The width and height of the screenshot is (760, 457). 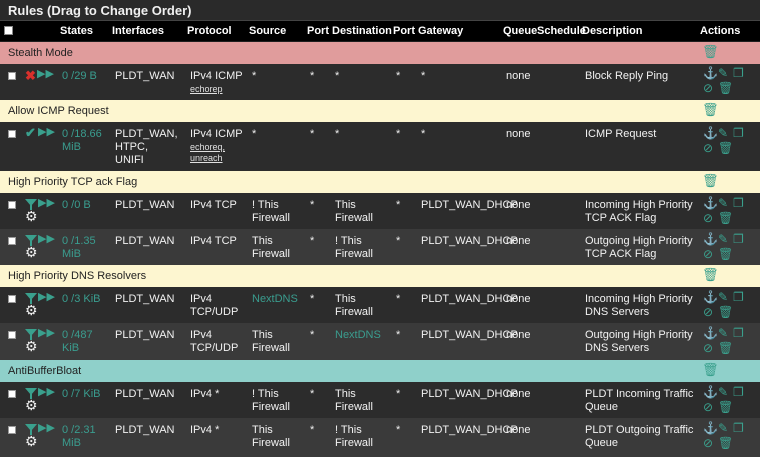 I want to click on states-value: 0 /2.31, so click(x=79, y=430).